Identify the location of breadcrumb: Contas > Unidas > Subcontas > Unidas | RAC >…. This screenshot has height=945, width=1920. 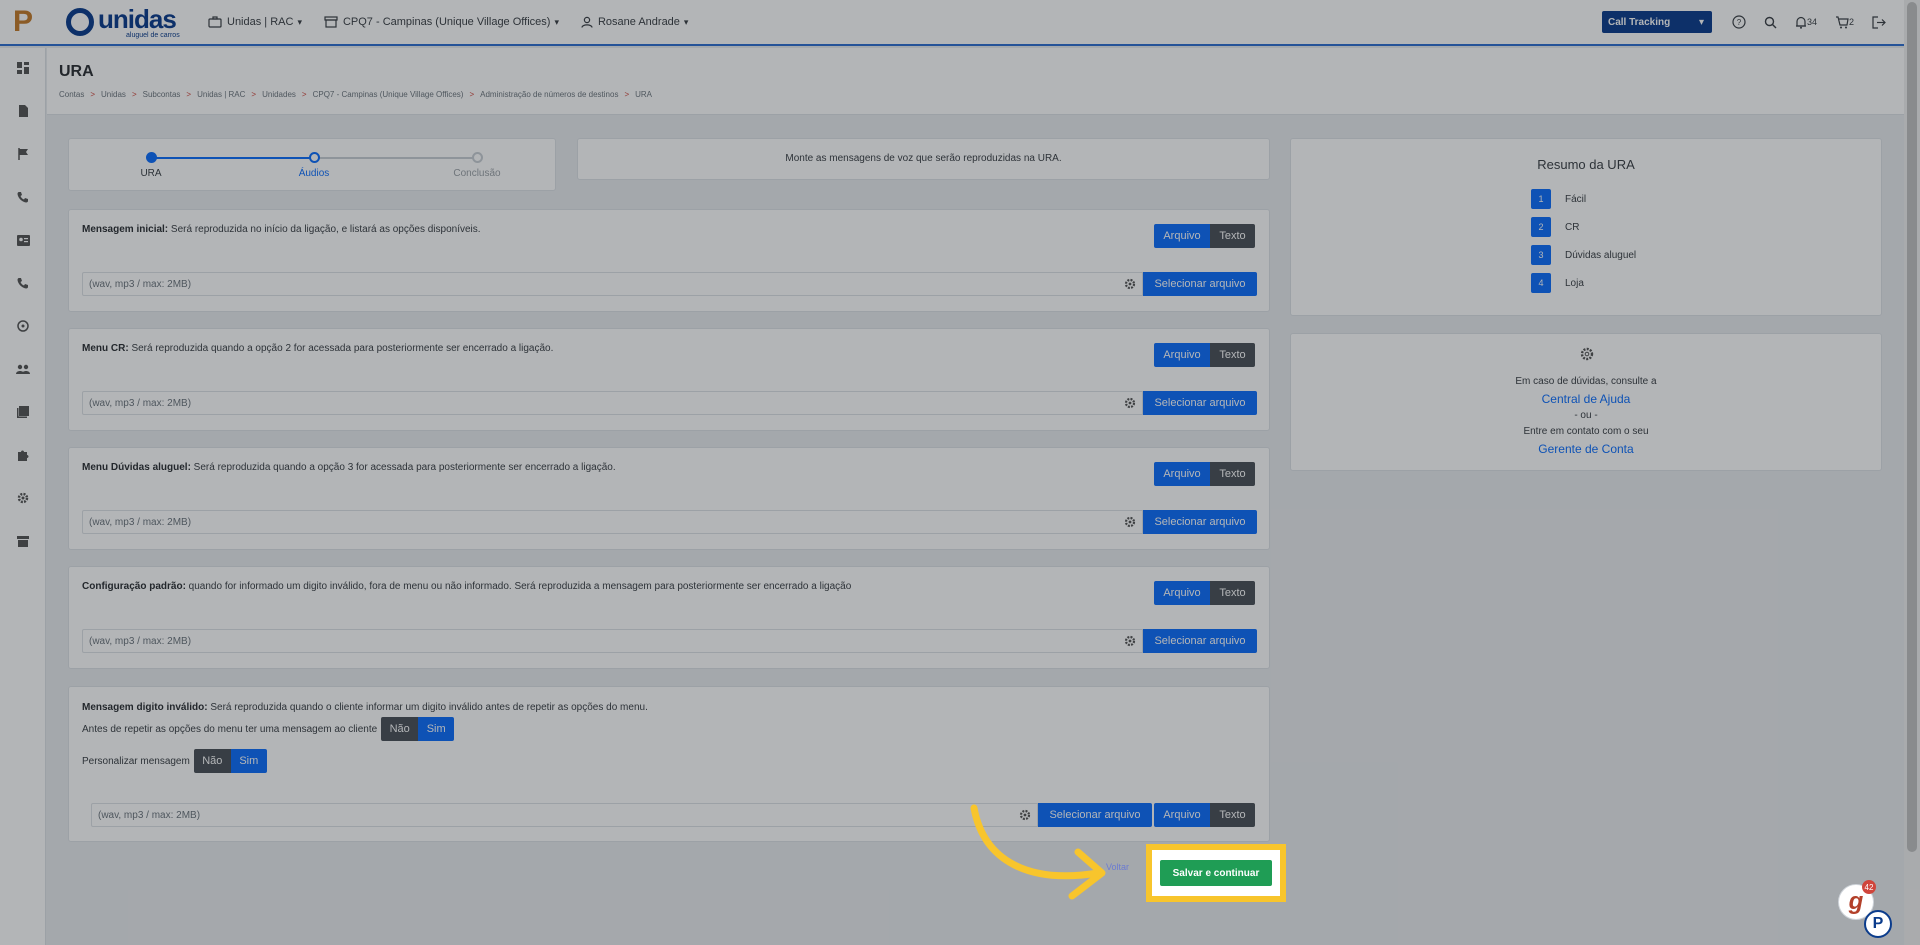
(355, 94).